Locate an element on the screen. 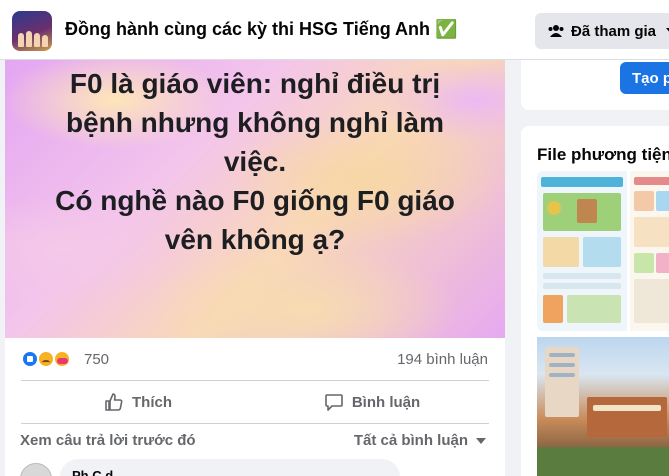 Image resolution: width=669 pixels, height=476 pixels. reactions-bar: 750 194 bình luận is located at coordinates (255, 358).